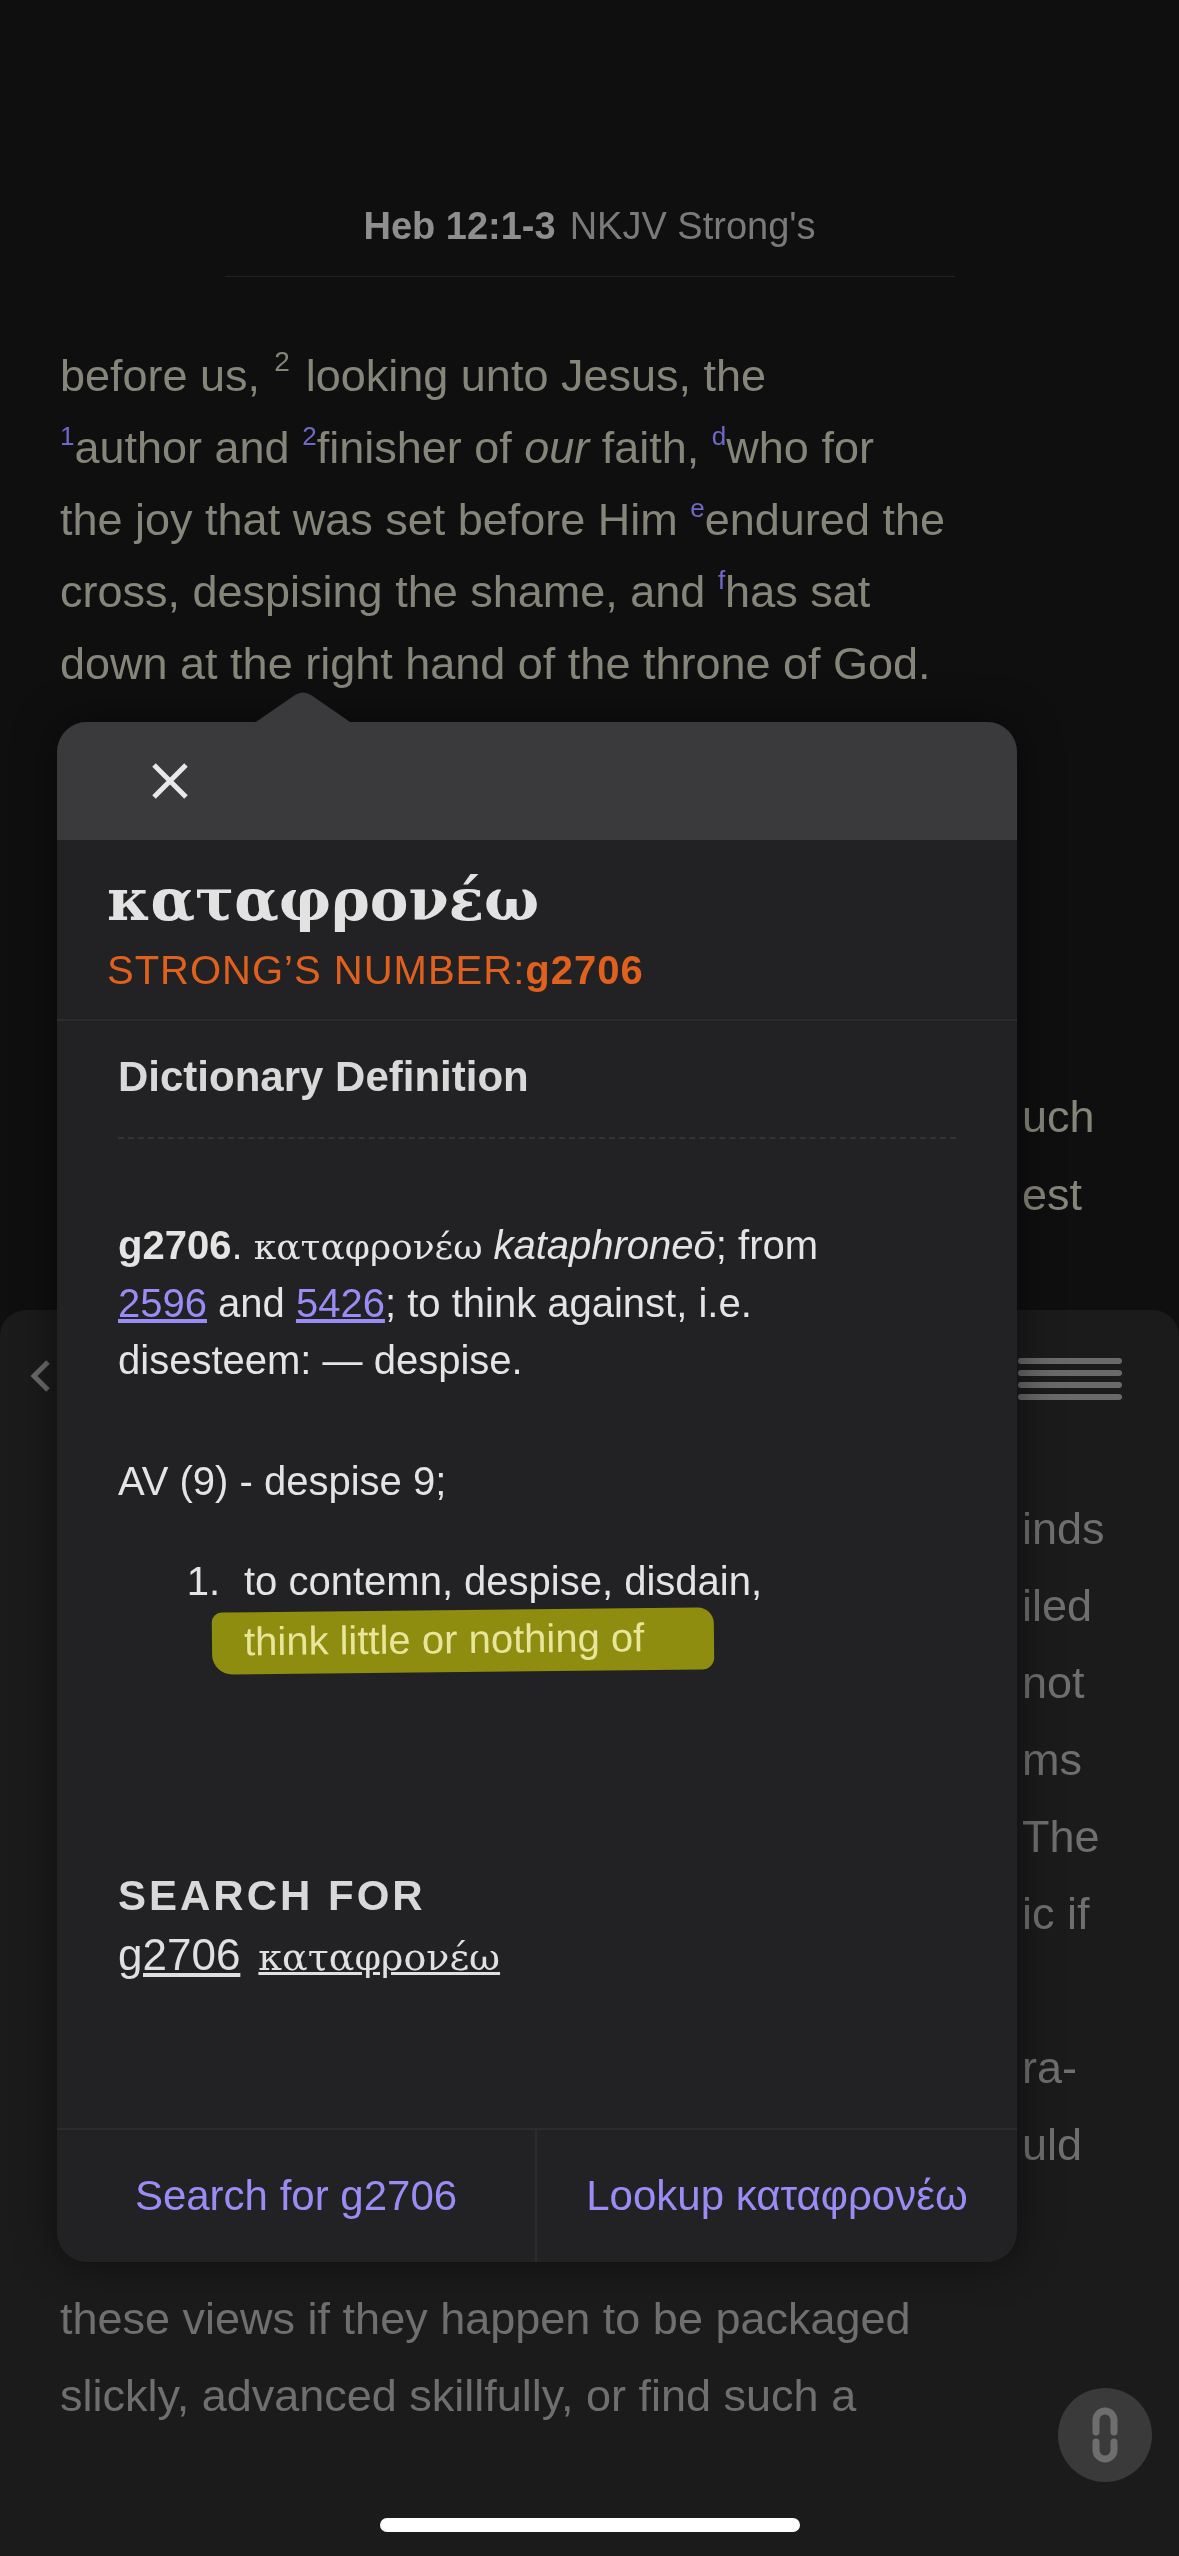 The image size is (1179, 2556). Describe the element at coordinates (692, 226) in the screenshot. I see `translation-name: NKJV Strong's` at that location.